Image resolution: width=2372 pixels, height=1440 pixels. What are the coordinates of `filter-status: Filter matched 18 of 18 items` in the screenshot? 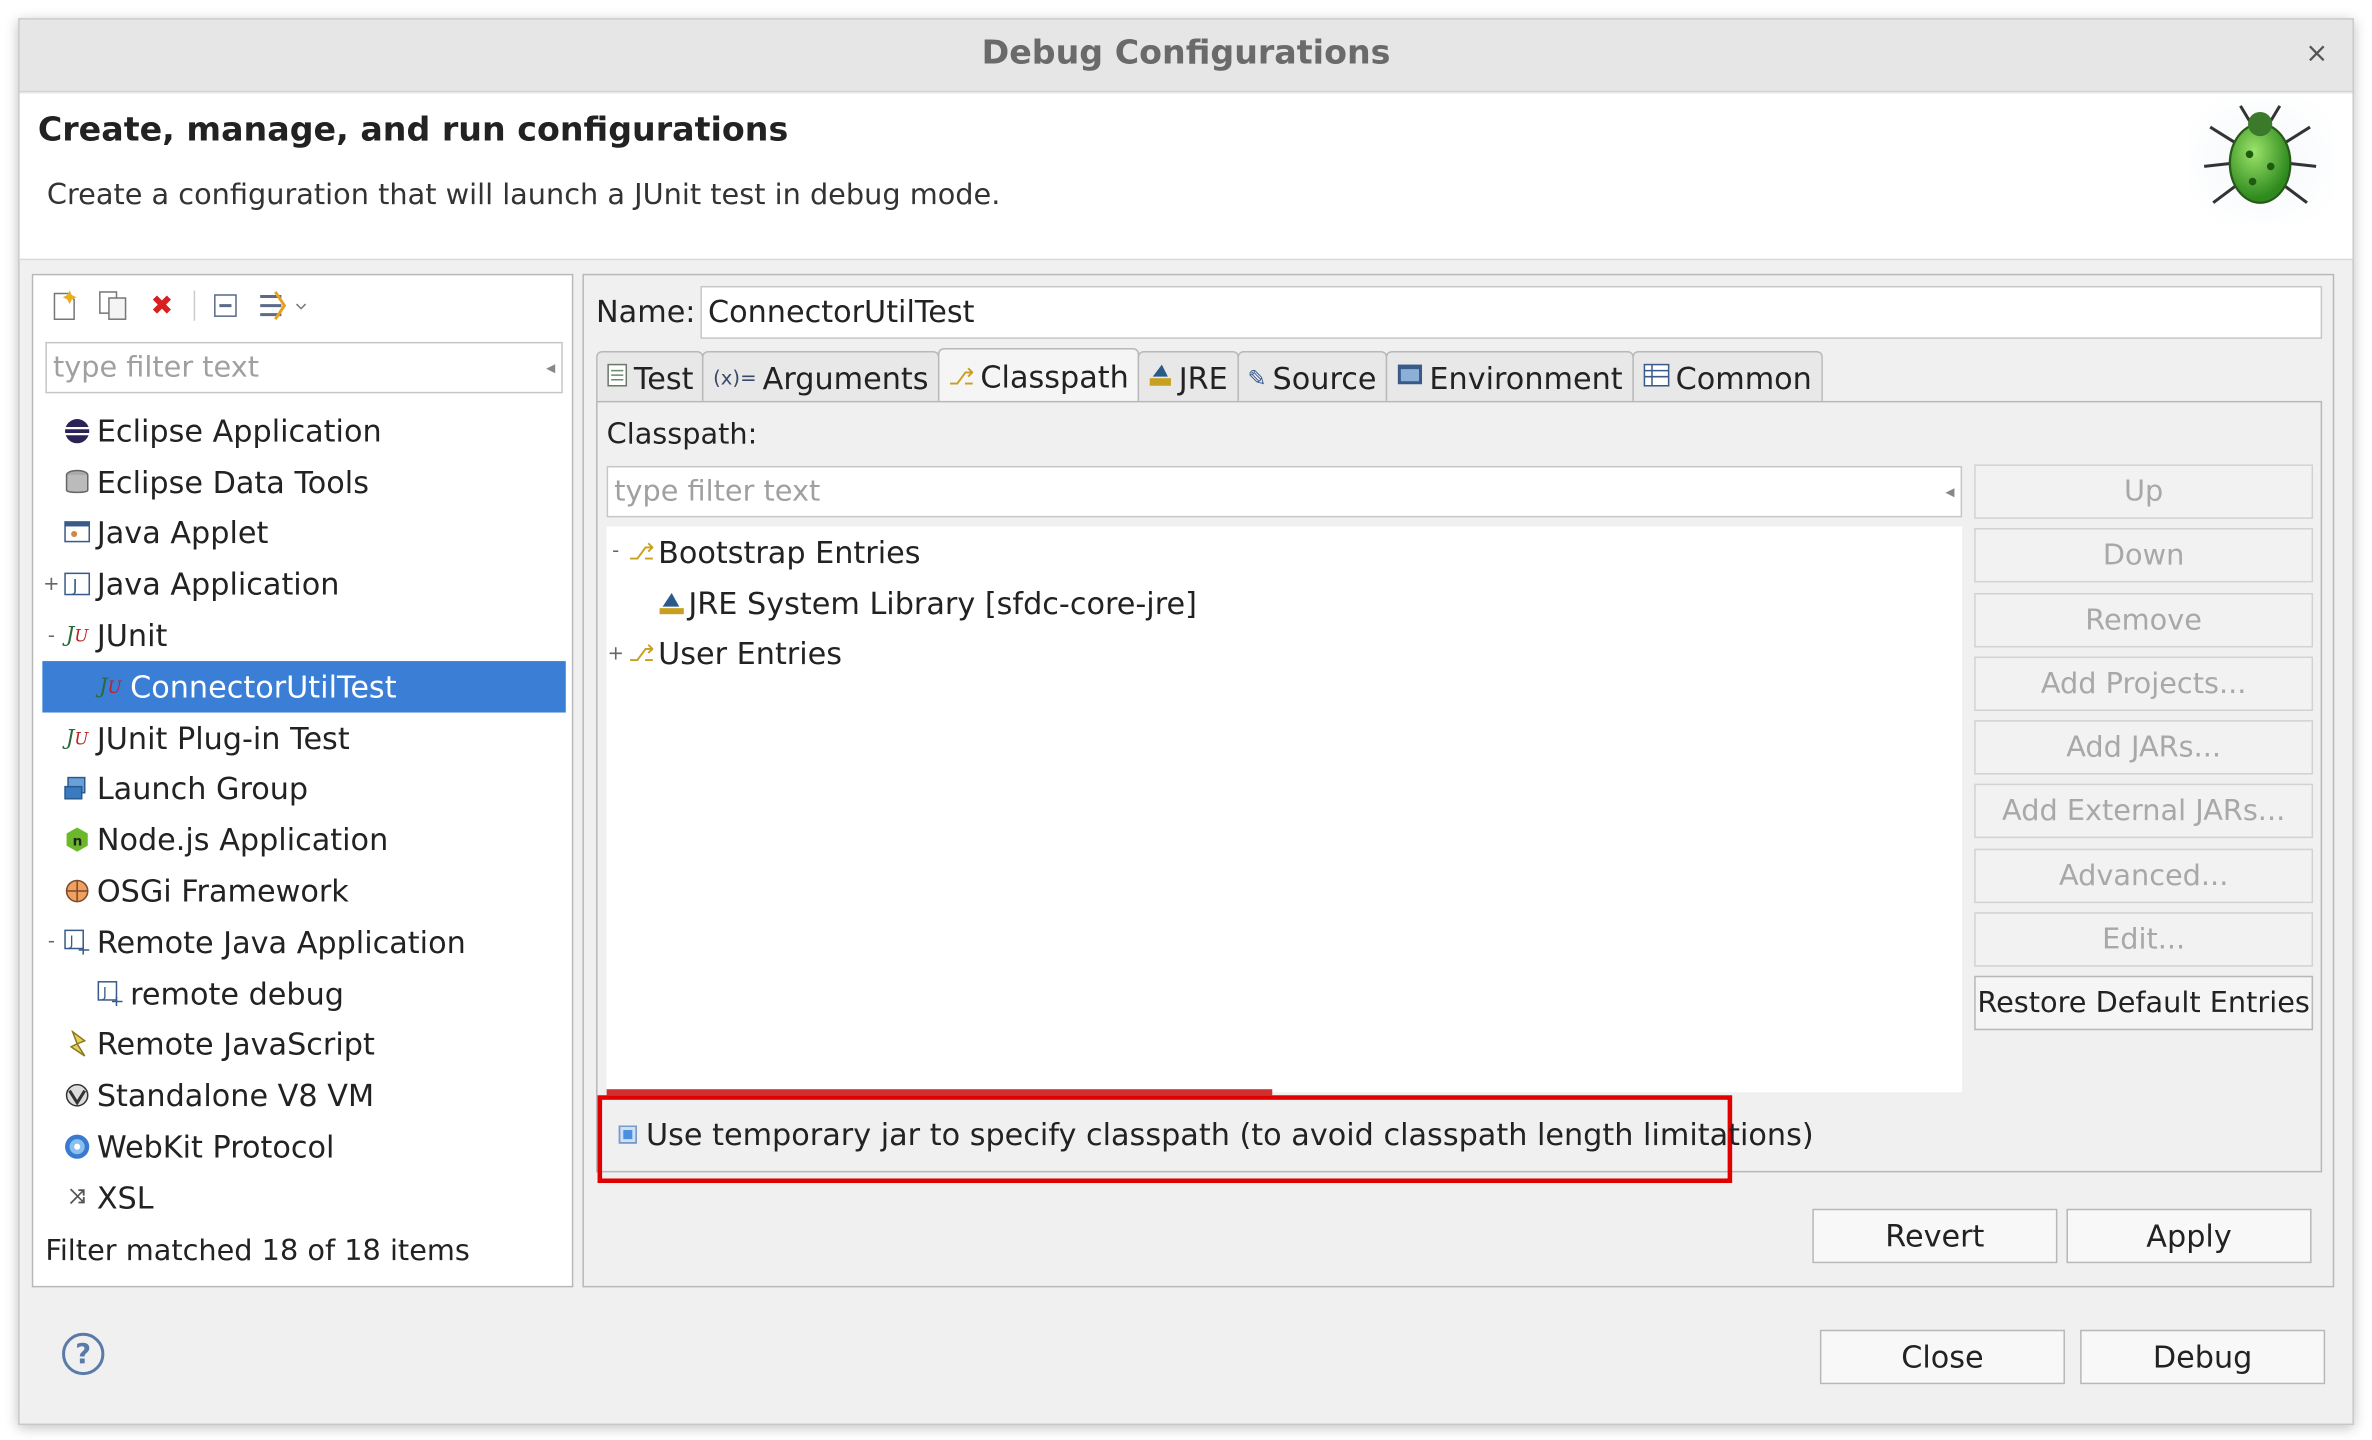 It's located at (257, 1251).